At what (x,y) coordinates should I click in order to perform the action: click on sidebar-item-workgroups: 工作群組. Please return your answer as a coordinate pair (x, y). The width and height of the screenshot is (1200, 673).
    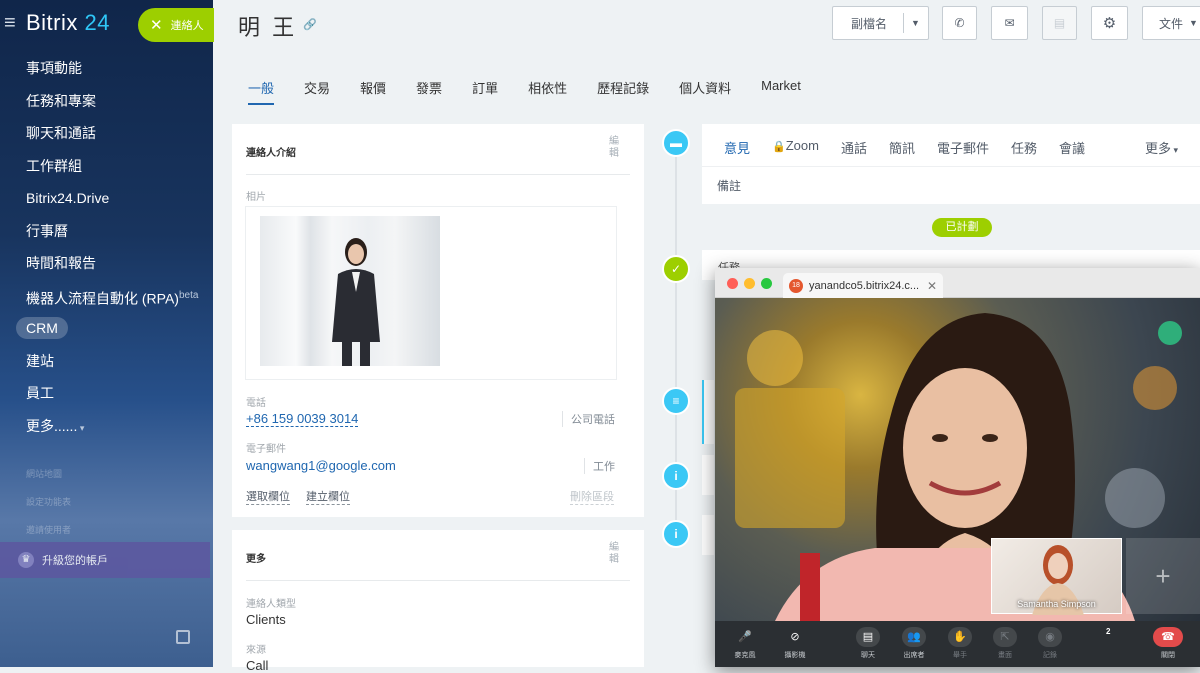
    Looking at the image, I should click on (106, 168).